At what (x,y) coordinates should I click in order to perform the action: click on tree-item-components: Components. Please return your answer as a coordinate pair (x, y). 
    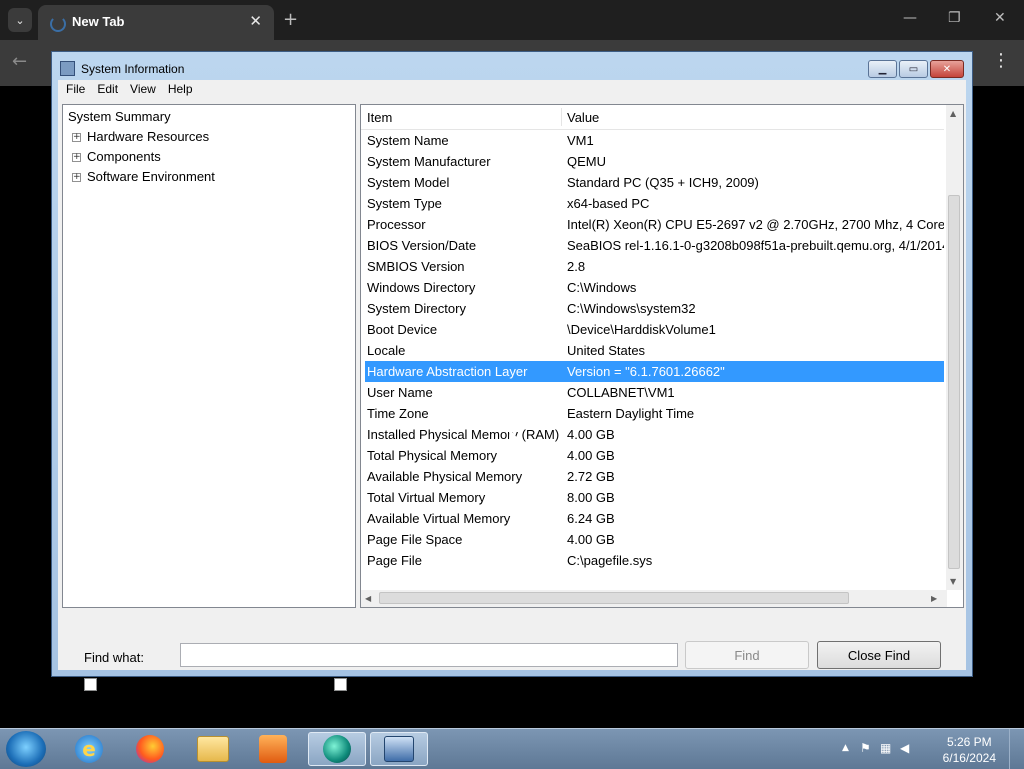
    Looking at the image, I should click on (124, 156).